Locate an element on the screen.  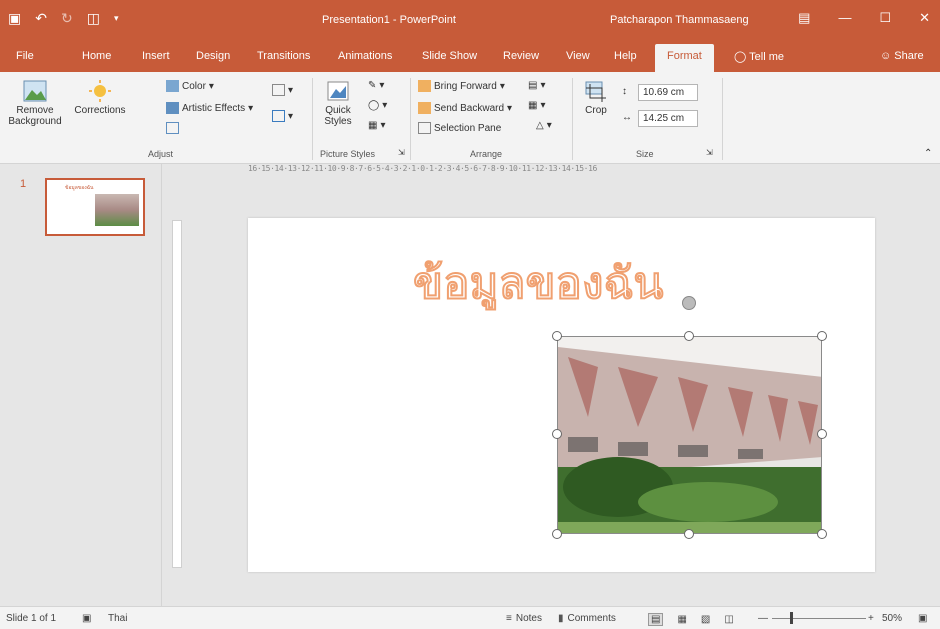
bring-forward-button: Bring Forward ▾ is located at coordinates (461, 86).